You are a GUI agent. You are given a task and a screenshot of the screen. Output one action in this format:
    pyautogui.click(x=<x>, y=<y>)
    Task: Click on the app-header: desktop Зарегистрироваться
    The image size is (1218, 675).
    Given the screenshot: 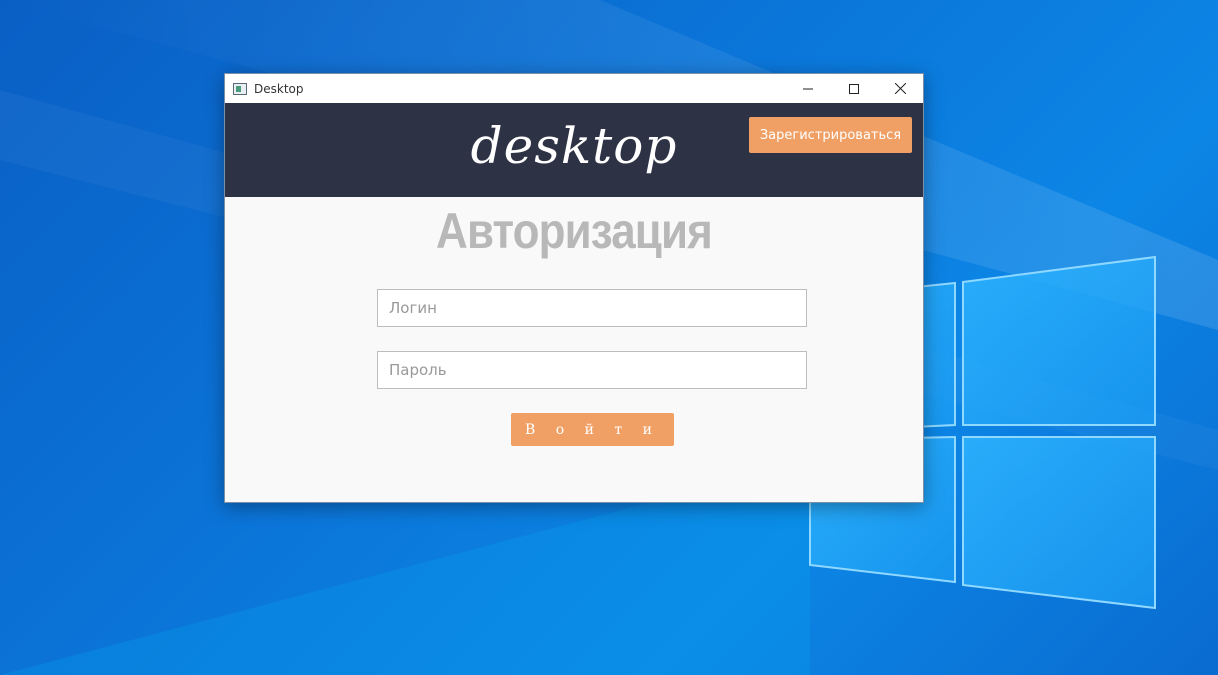 What is the action you would take?
    pyautogui.click(x=574, y=150)
    